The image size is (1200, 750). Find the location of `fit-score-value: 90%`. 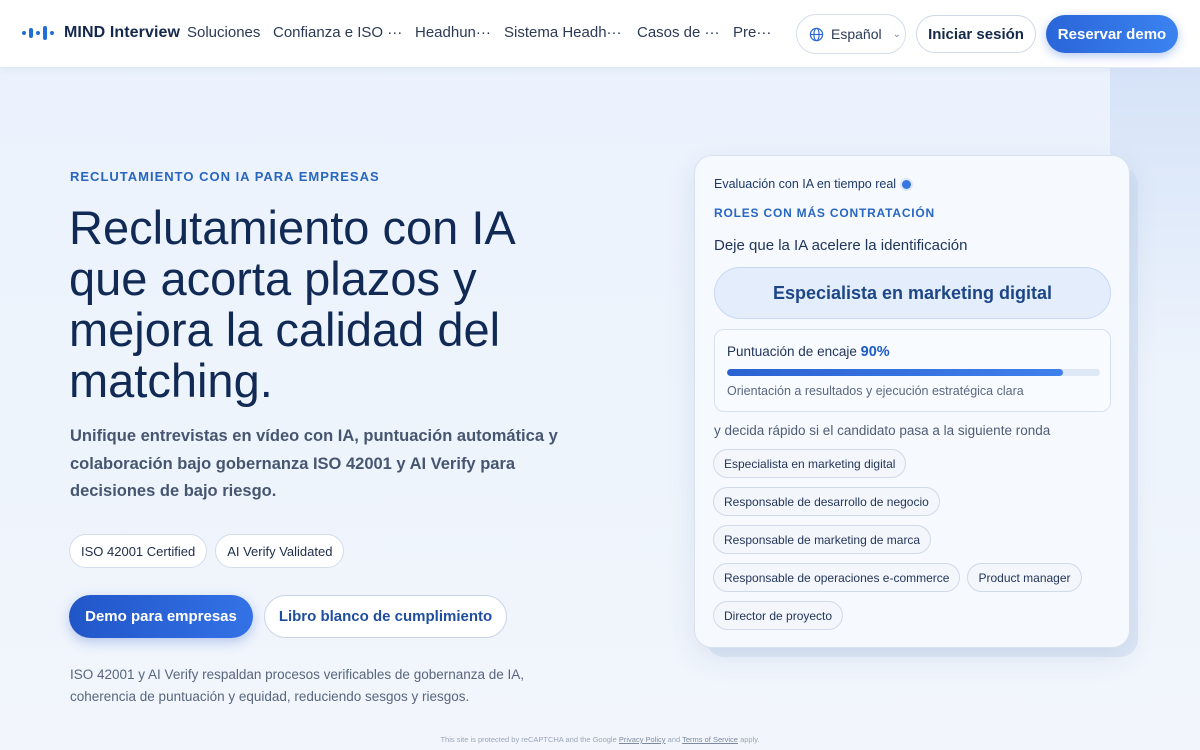

fit-score-value: 90% is located at coordinates (875, 352).